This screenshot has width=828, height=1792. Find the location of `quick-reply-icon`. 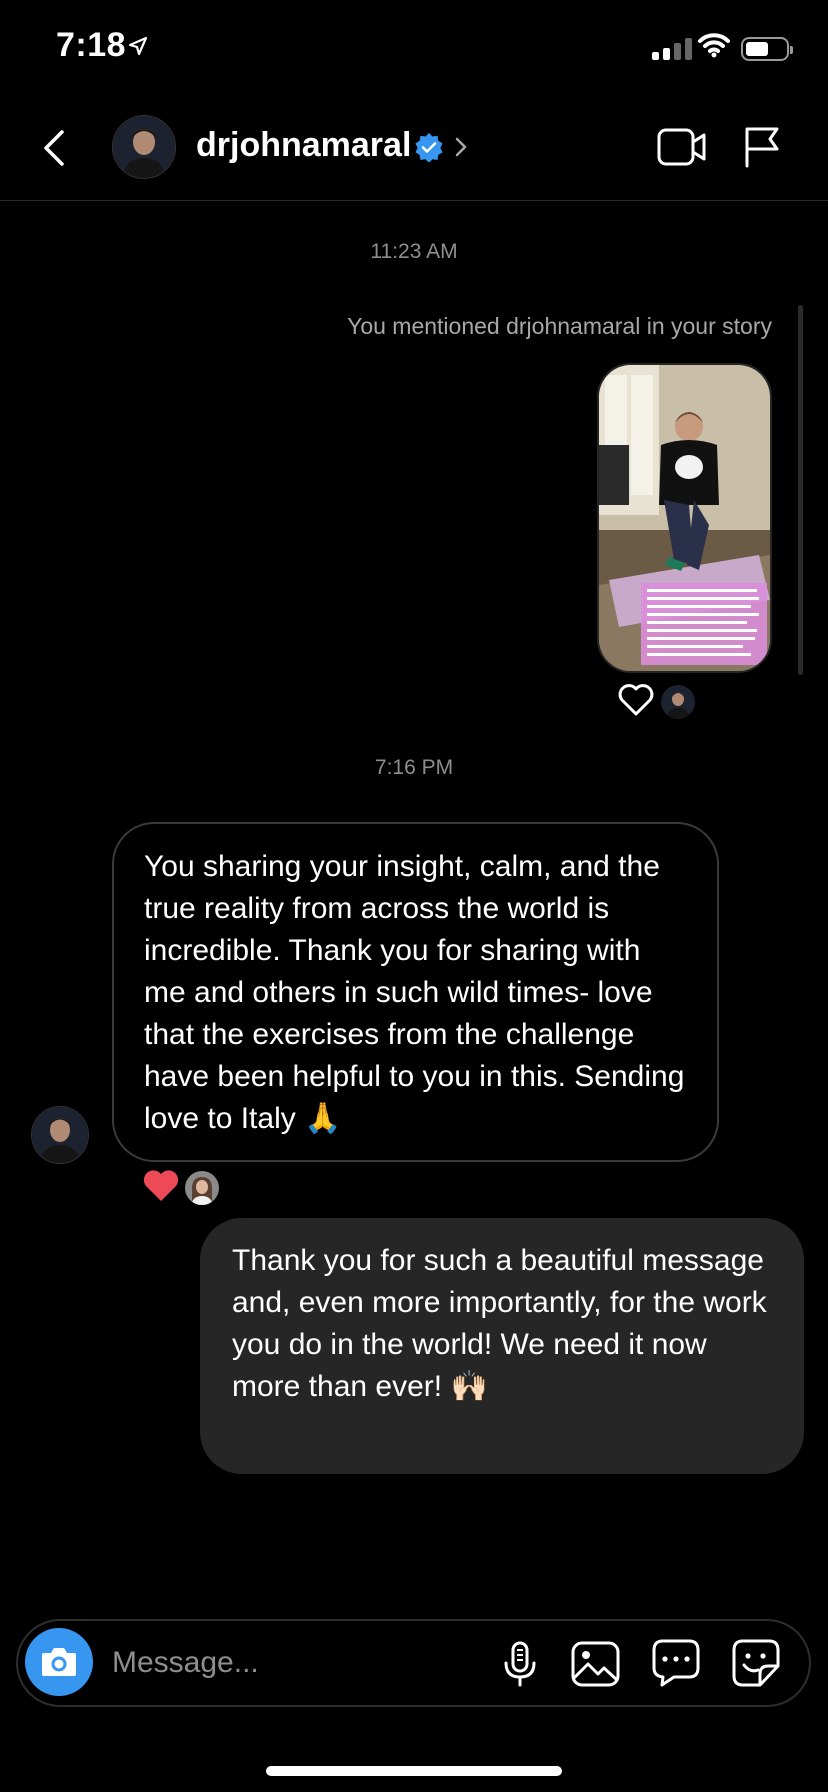

quick-reply-icon is located at coordinates (676, 1663).